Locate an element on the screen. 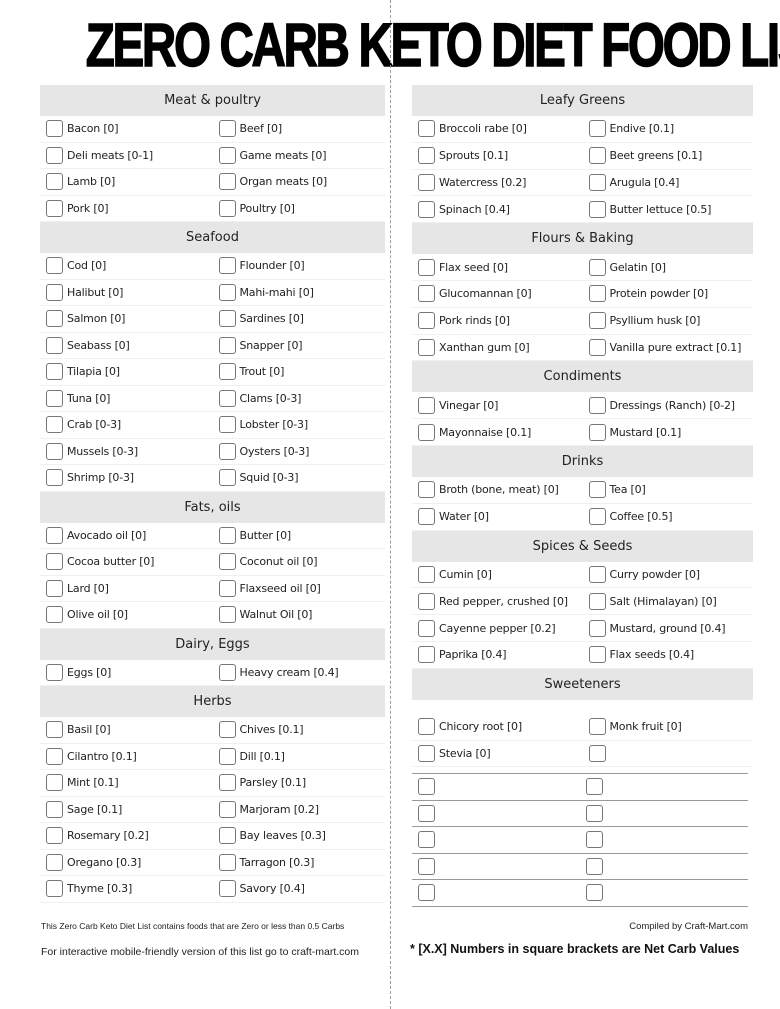 Image resolution: width=780 pixels, height=1009 pixels. food-item: Xanthan gum [0] is located at coordinates (497, 347).